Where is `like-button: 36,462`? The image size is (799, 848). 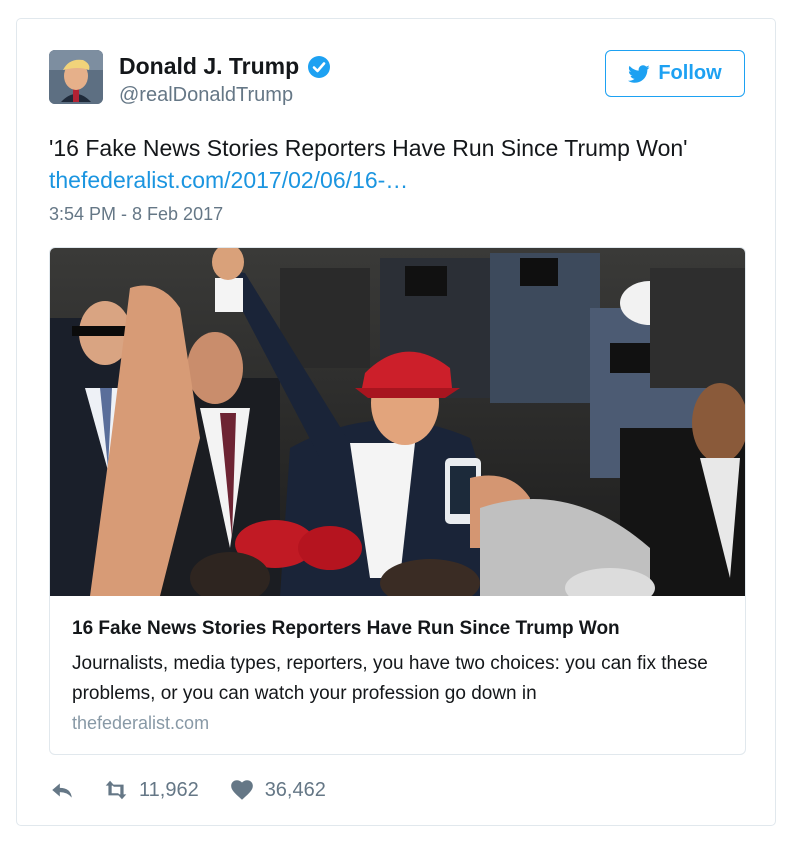
like-button: 36,462 is located at coordinates (277, 790).